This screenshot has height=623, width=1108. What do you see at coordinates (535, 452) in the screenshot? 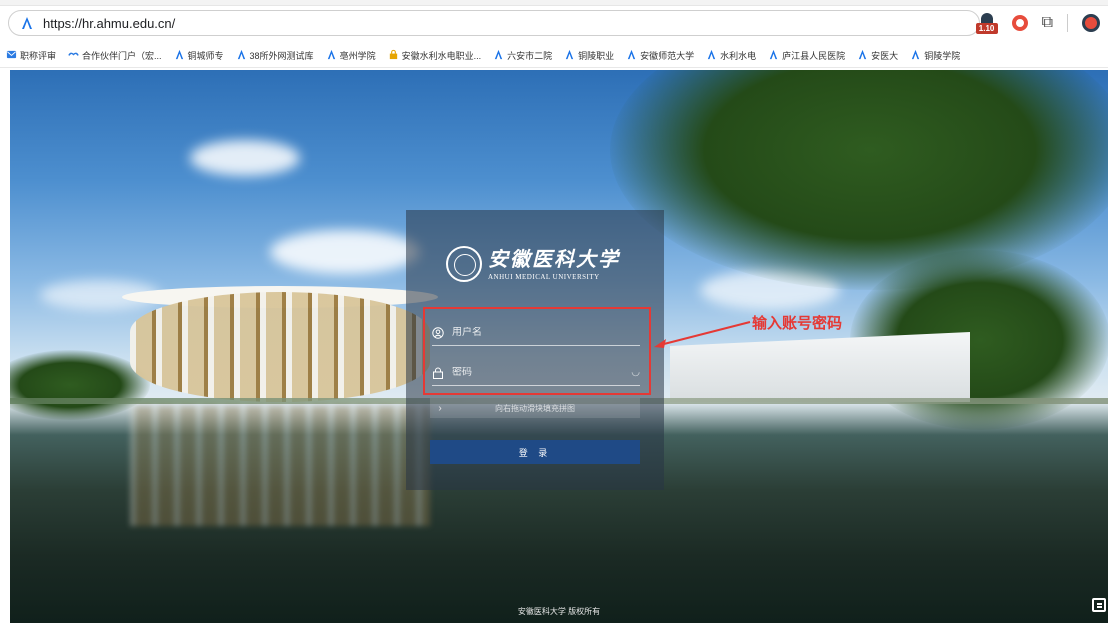
I see `login-button: 登 录` at bounding box center [535, 452].